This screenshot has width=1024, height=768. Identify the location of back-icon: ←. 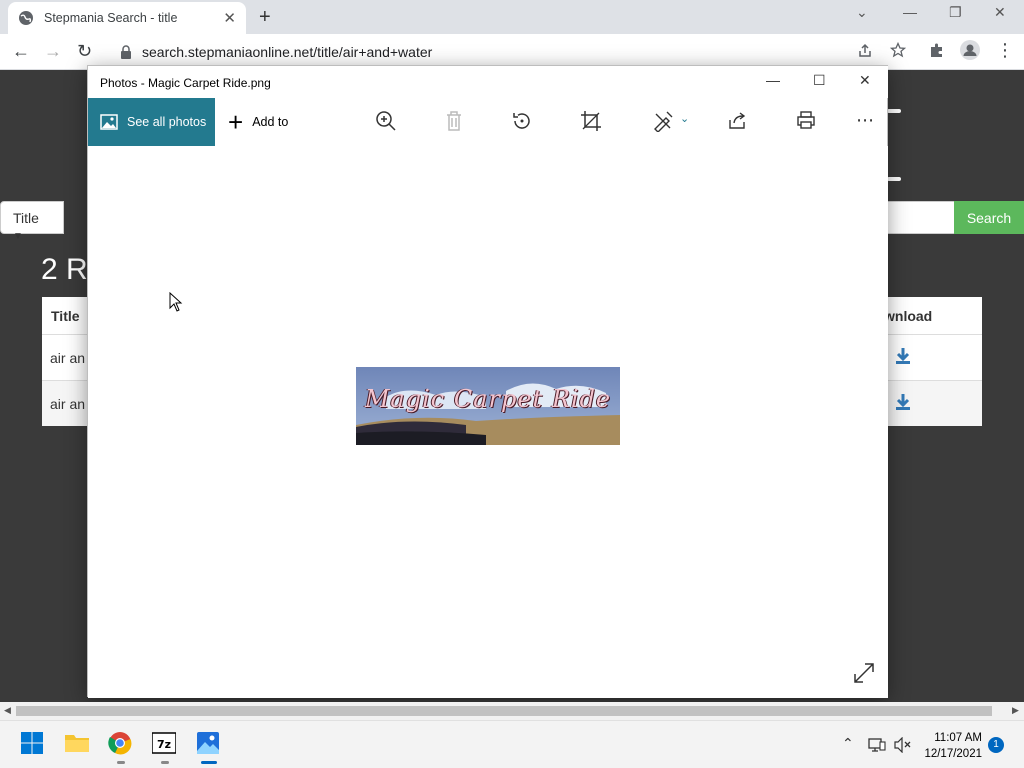
(21, 51).